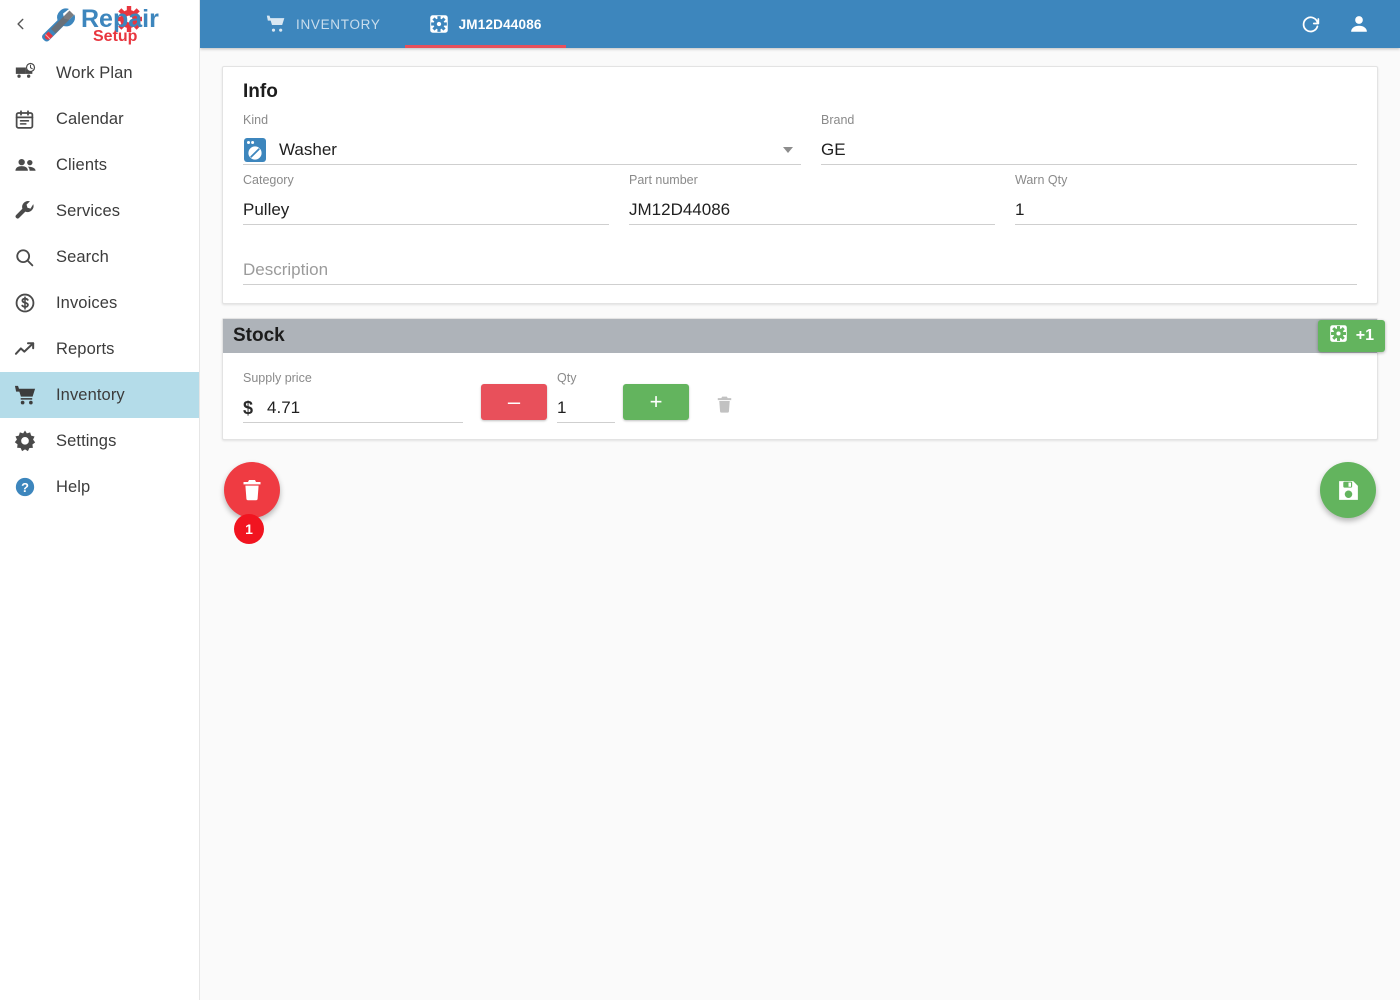  What do you see at coordinates (522, 150) in the screenshot?
I see `kind-select: Washer` at bounding box center [522, 150].